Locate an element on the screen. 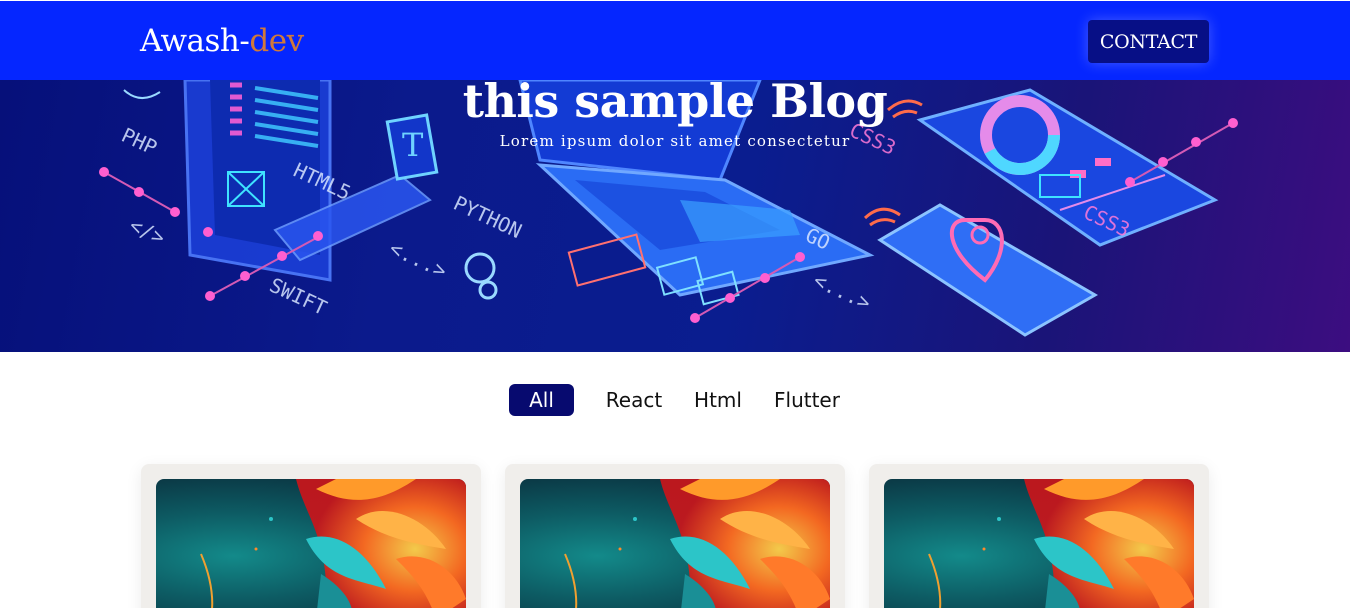 The image size is (1350, 608). label-python: PYTHON is located at coordinates (488, 217).